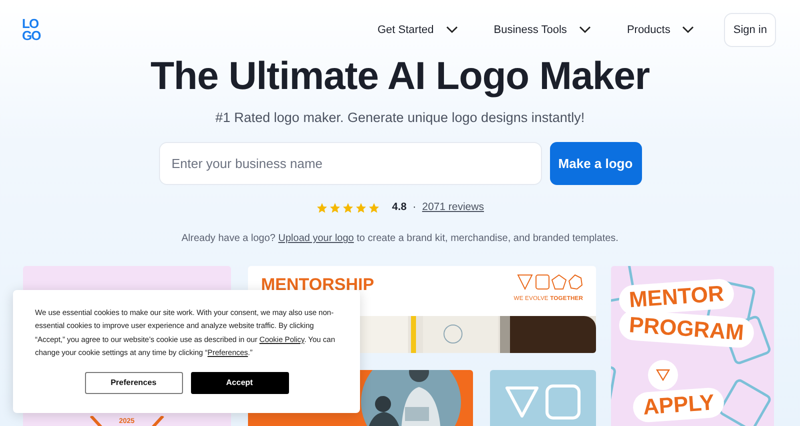 The height and width of the screenshot is (426, 800). Describe the element at coordinates (350, 164) in the screenshot. I see `business-name-field: Enter your business name` at that location.